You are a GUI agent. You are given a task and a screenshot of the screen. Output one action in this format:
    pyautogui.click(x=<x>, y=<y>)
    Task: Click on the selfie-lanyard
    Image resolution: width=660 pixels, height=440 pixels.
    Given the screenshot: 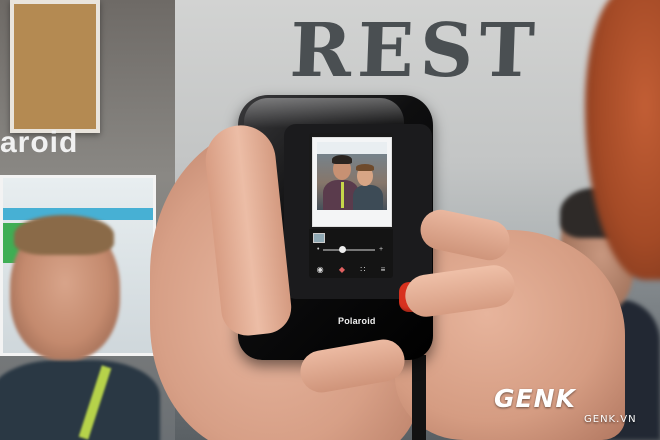 What is the action you would take?
    pyautogui.click(x=342, y=195)
    